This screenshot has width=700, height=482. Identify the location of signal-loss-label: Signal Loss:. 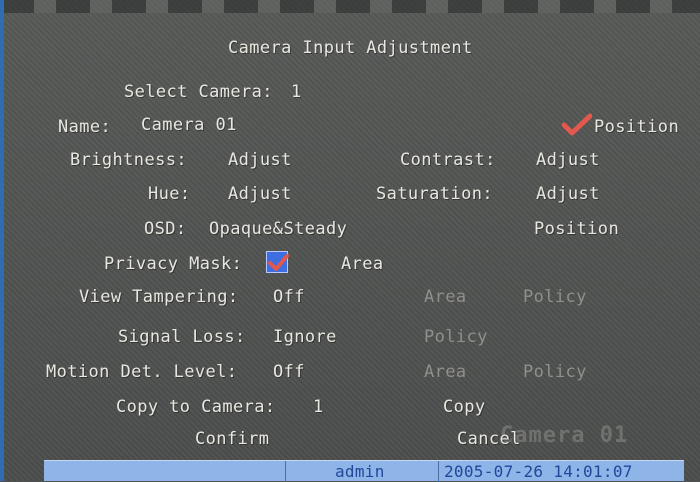
(182, 337).